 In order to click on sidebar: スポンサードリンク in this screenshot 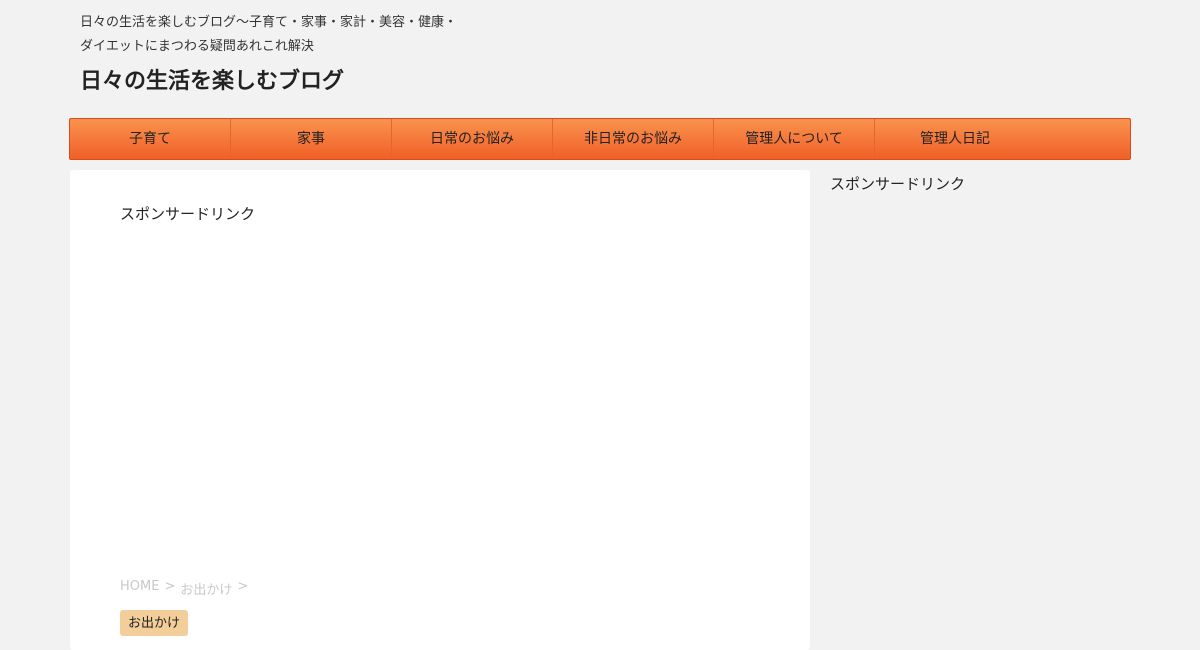, I will do `click(980, 183)`.